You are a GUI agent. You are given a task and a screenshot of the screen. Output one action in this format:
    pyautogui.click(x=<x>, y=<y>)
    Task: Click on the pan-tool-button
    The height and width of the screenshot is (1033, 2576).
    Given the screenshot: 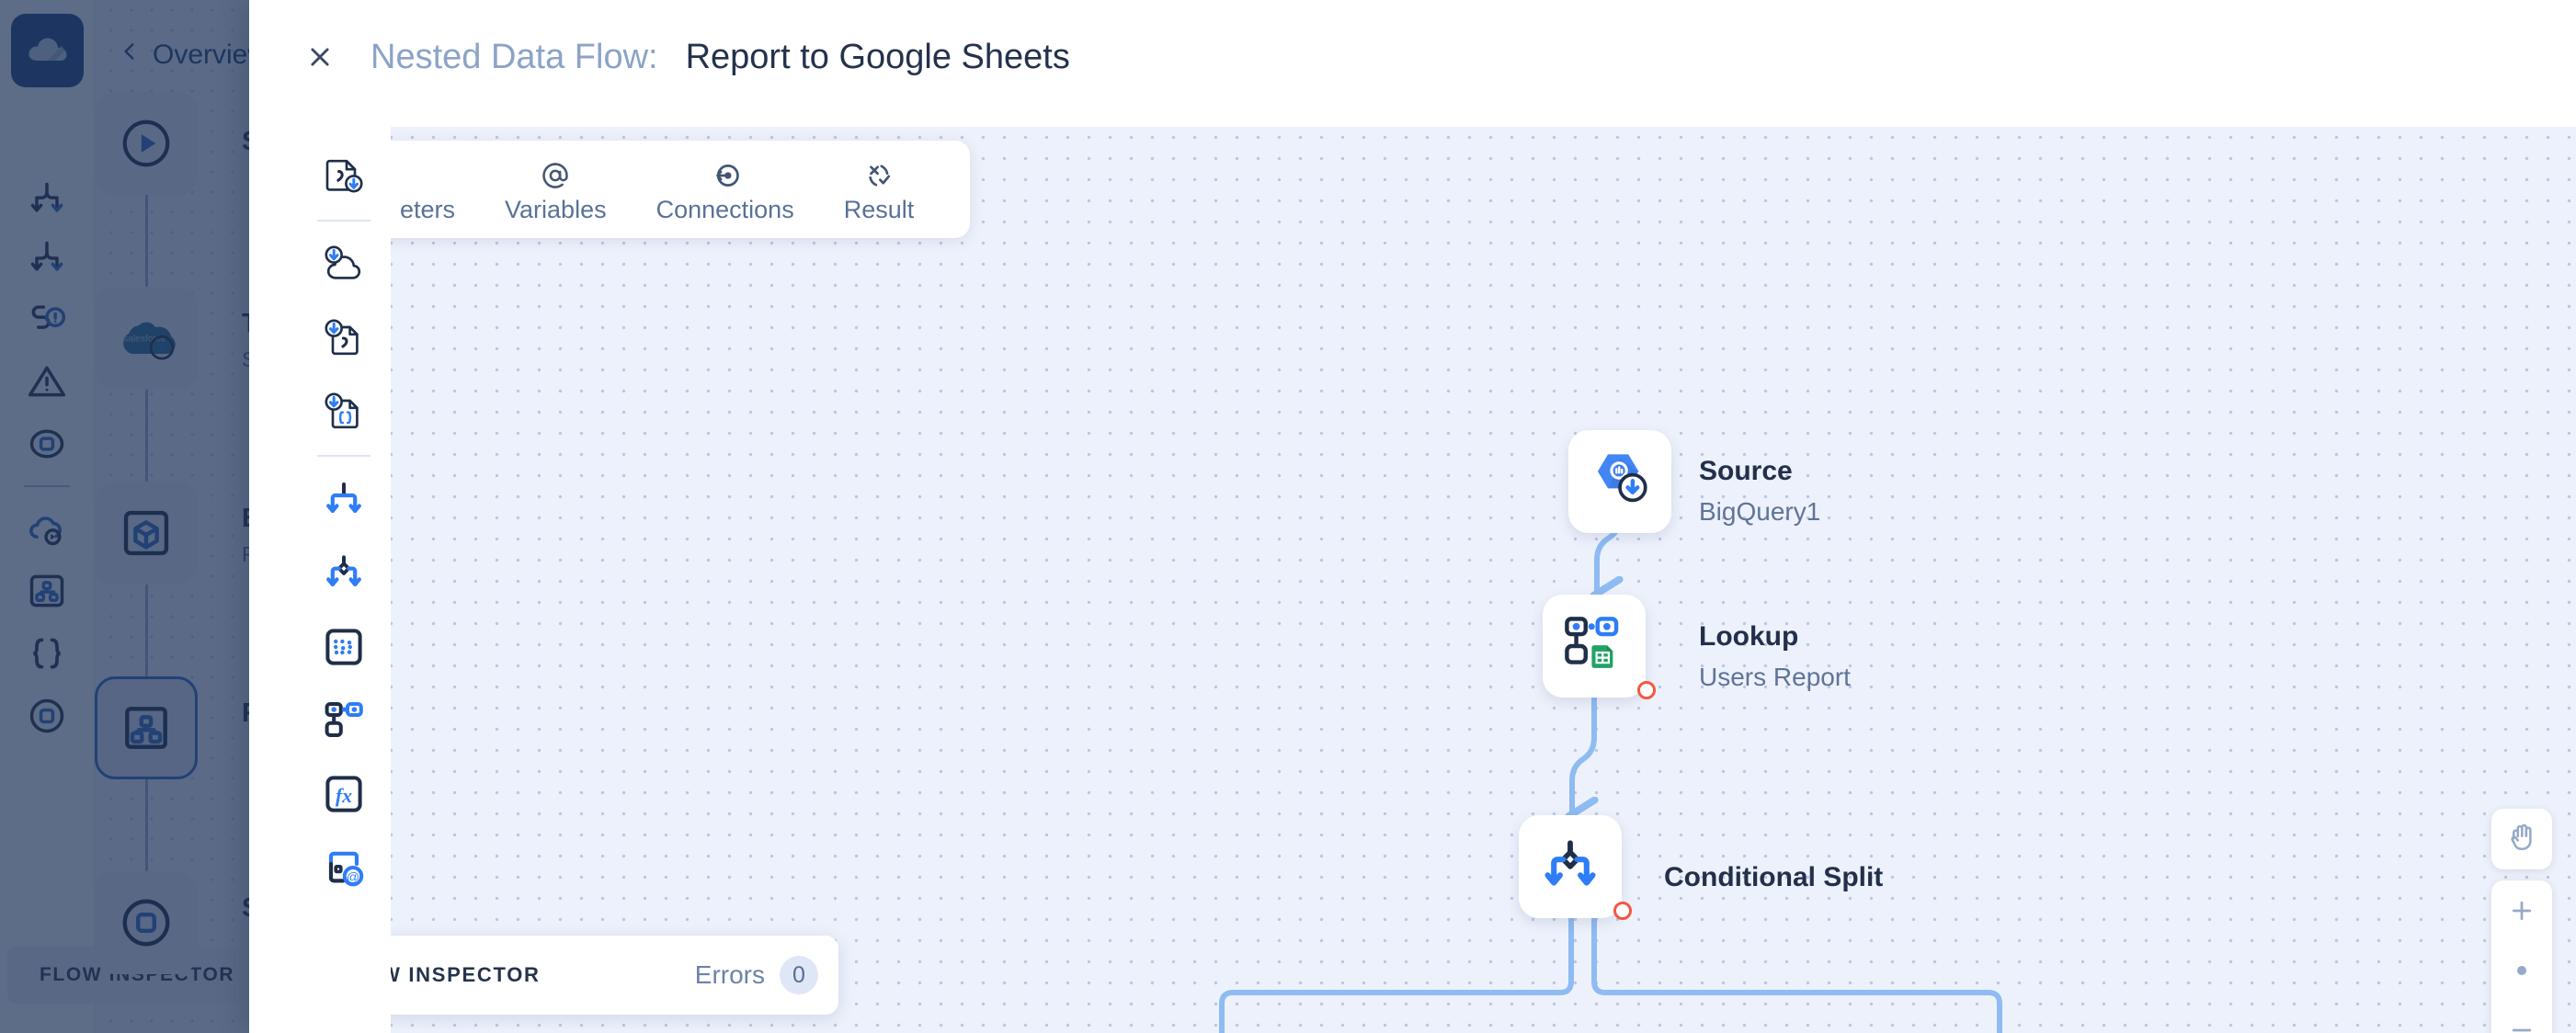 What is the action you would take?
    pyautogui.click(x=2521, y=839)
    